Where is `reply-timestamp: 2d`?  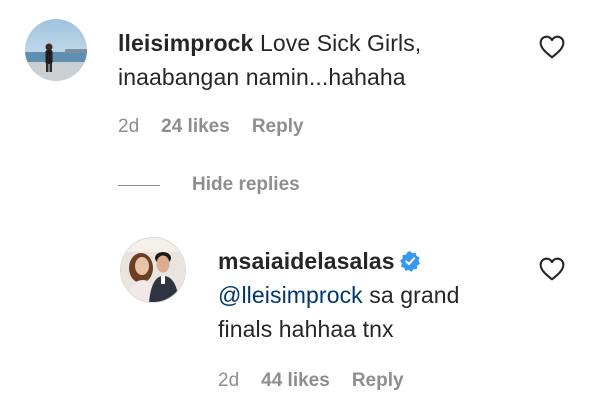 reply-timestamp: 2d is located at coordinates (228, 381).